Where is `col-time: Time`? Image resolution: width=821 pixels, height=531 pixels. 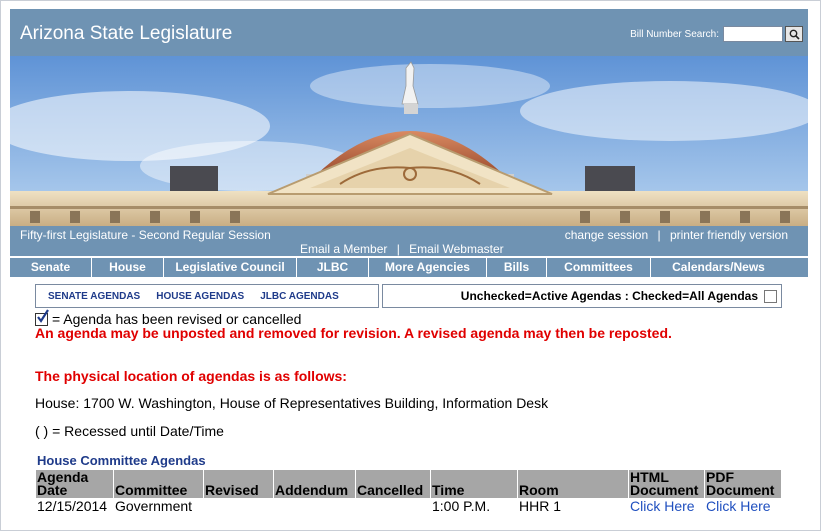 col-time: Time is located at coordinates (474, 484).